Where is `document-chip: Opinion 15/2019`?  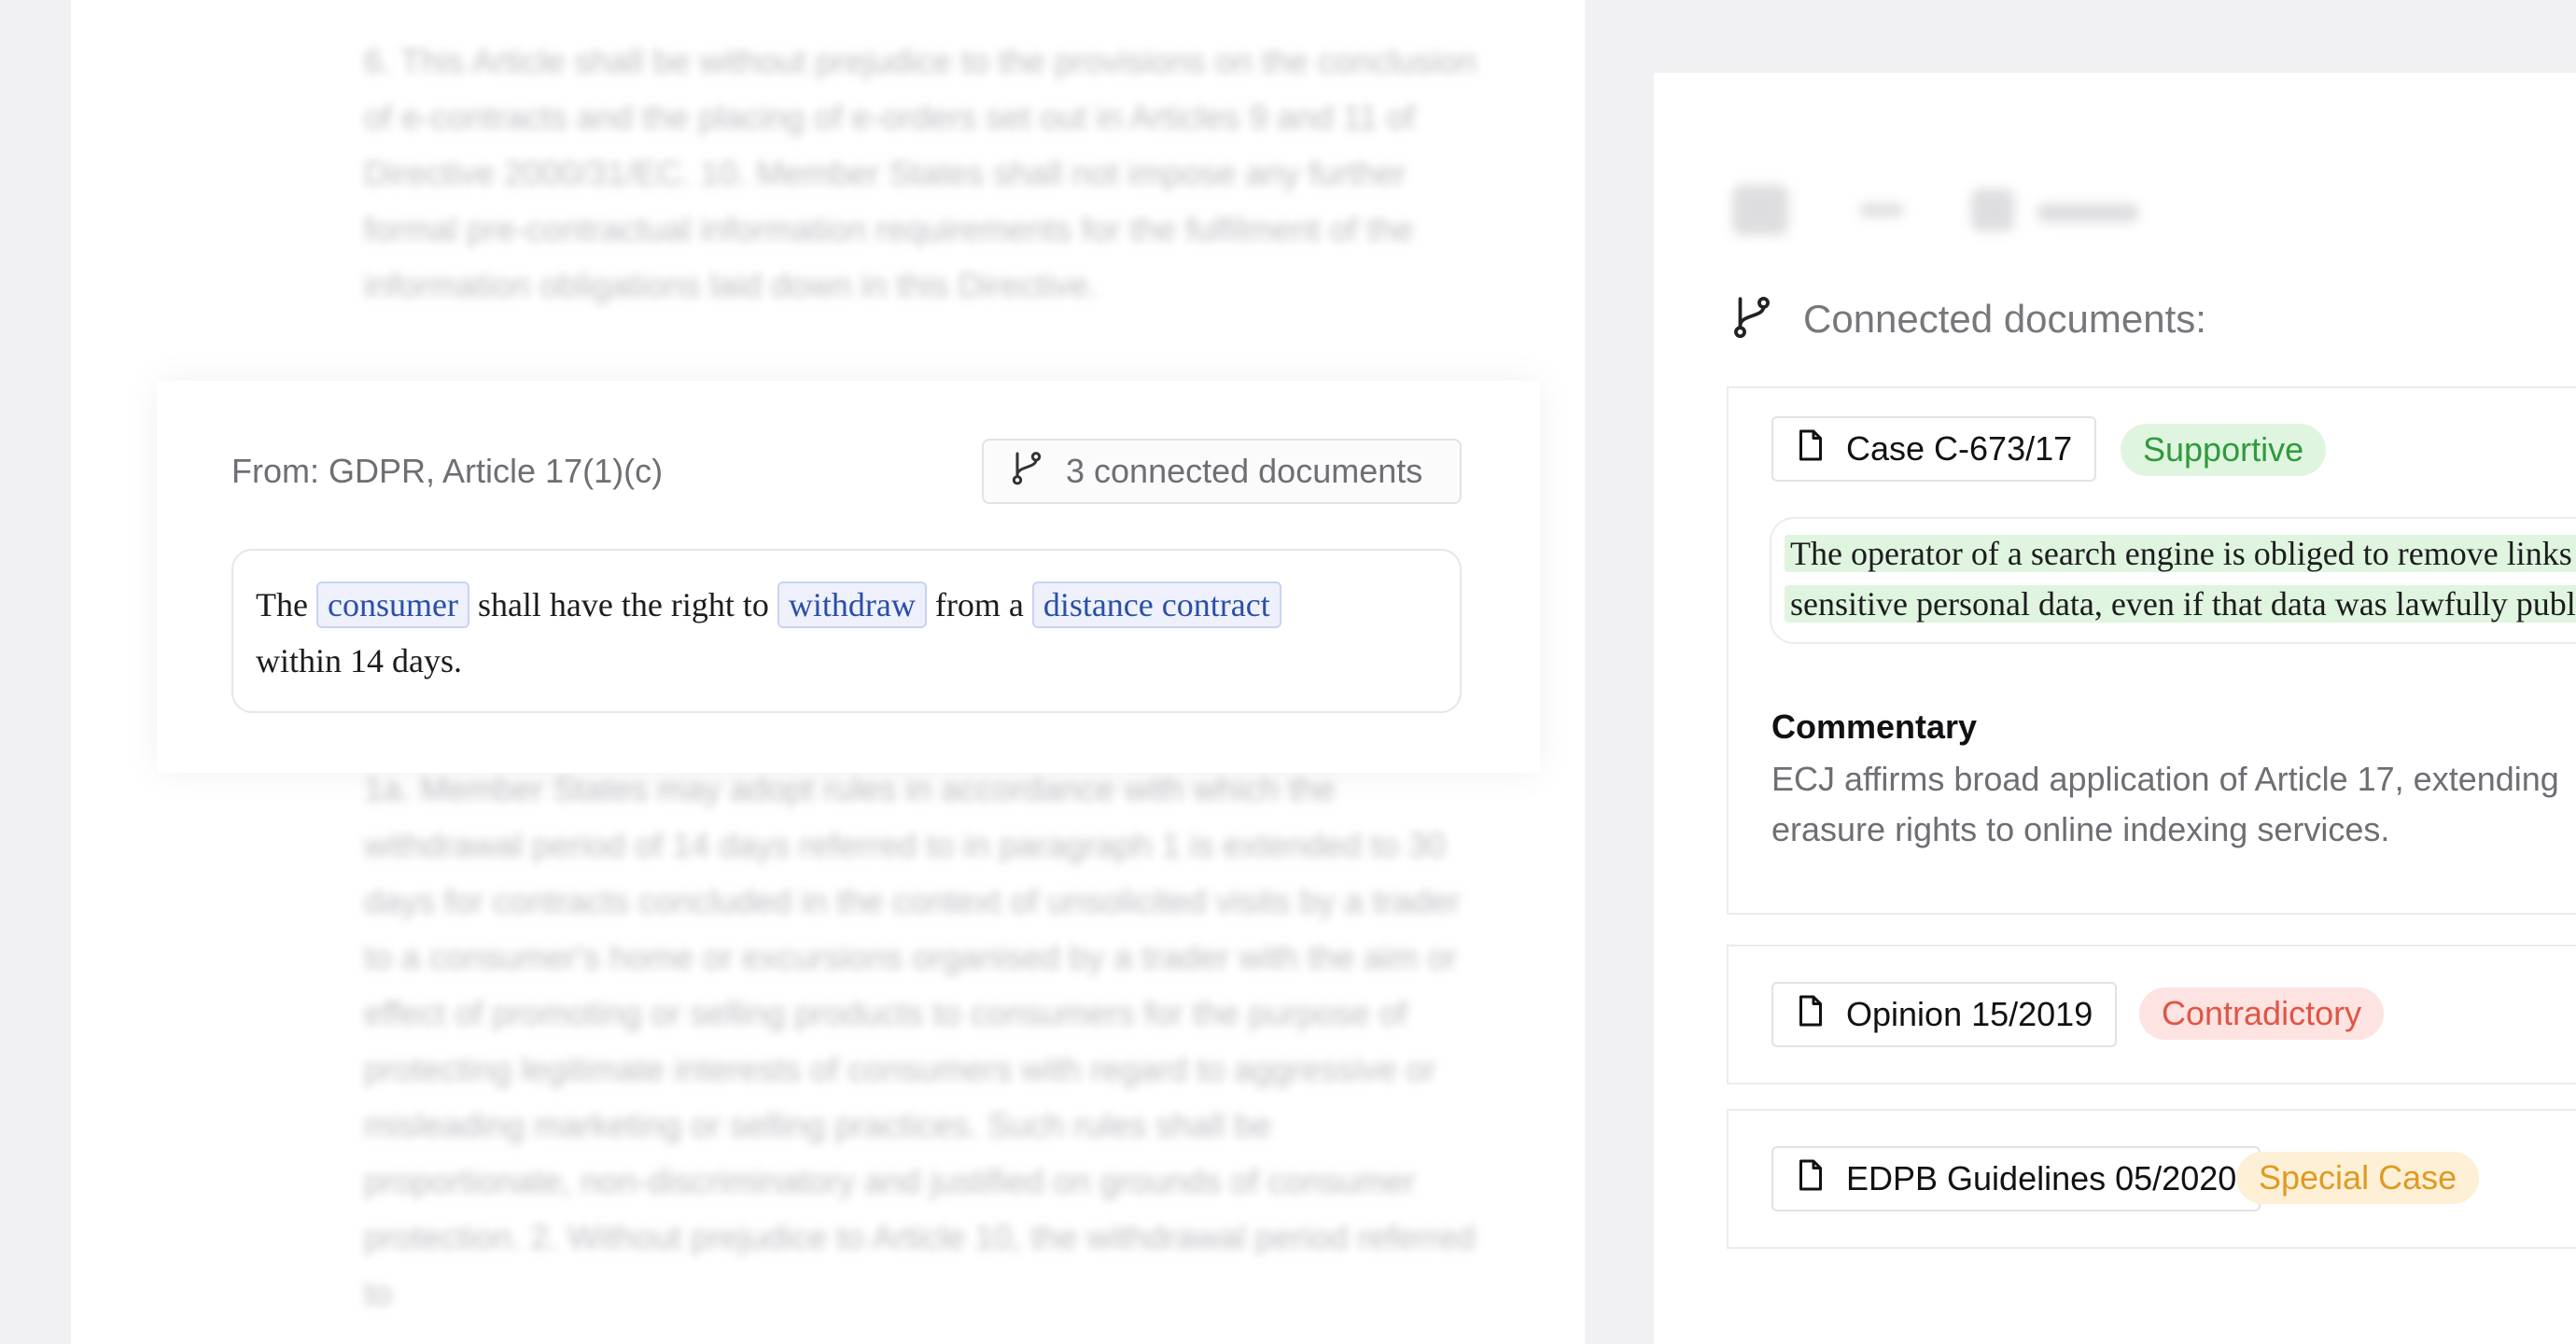 document-chip: Opinion 15/2019 is located at coordinates (1944, 1015).